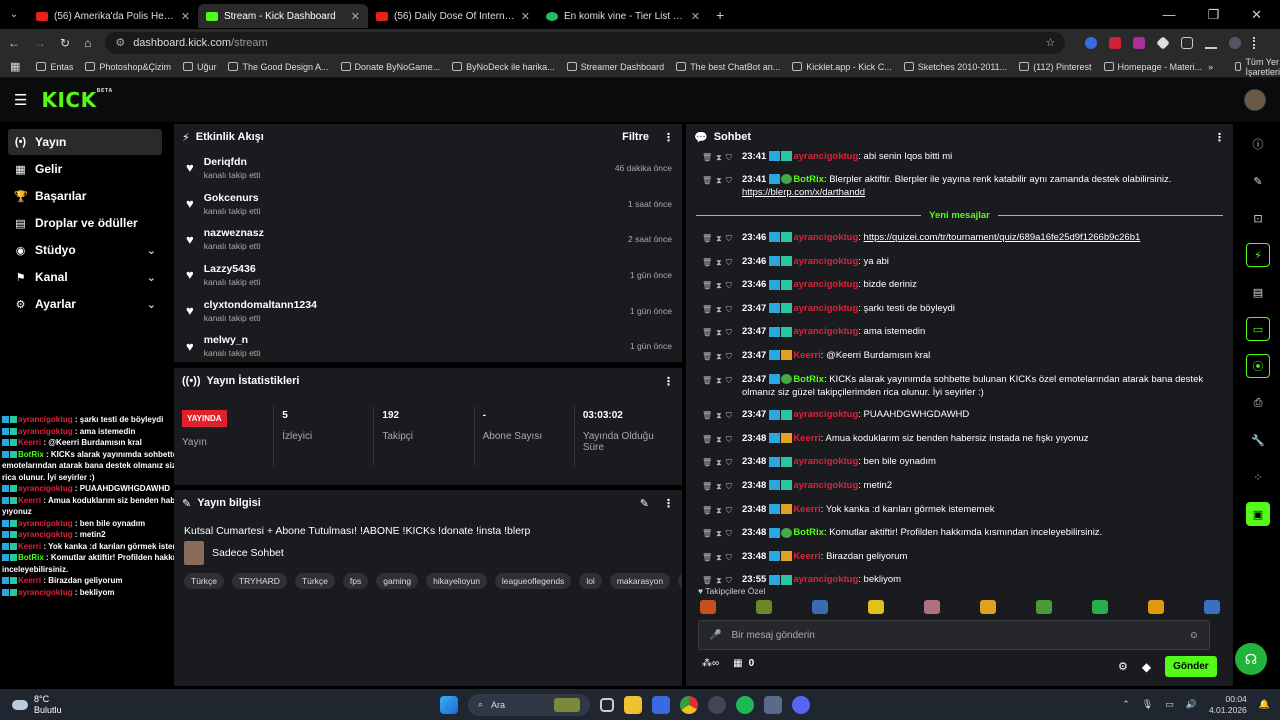  What do you see at coordinates (20, 100) in the screenshot?
I see `hamburger-menu-icon: ☰` at bounding box center [20, 100].